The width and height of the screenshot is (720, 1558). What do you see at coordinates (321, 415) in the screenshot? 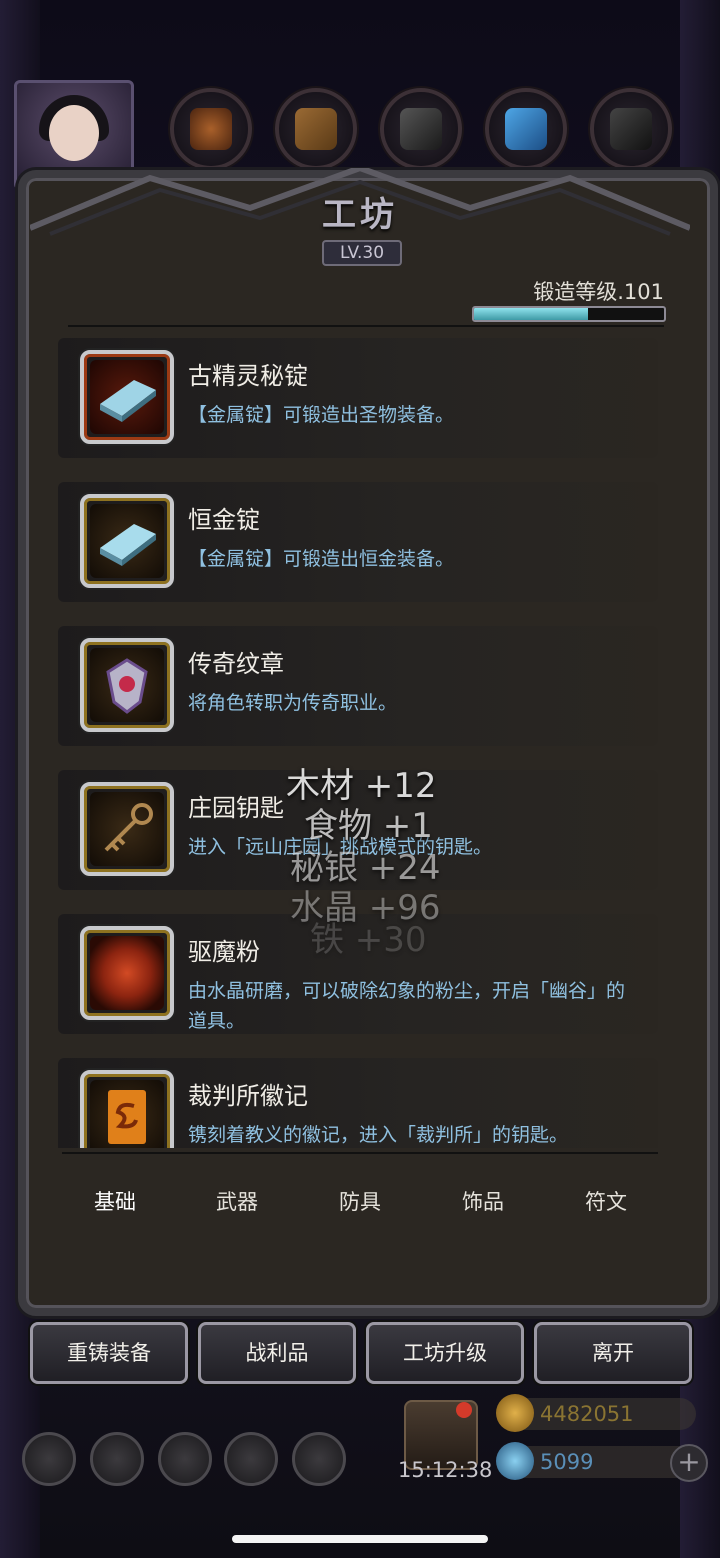
I see `item-description: 【金属锭】可锻造出圣物装备。` at bounding box center [321, 415].